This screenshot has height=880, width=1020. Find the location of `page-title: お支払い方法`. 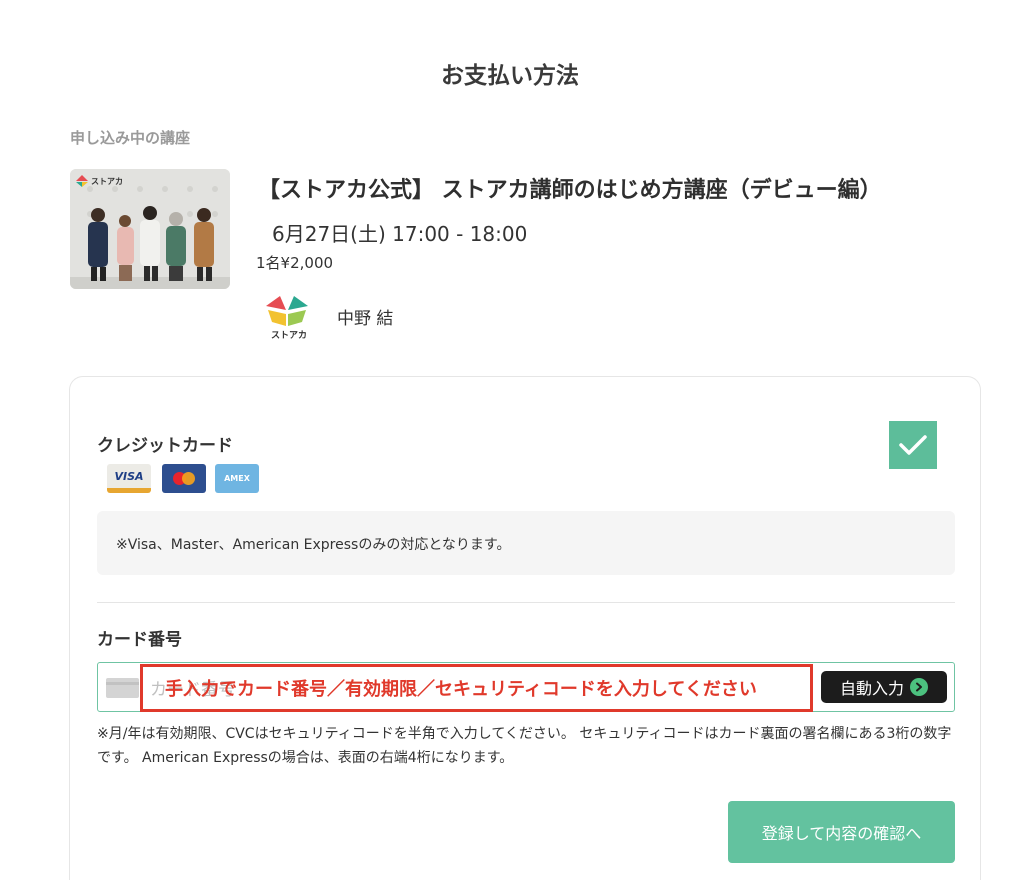

page-title: お支払い方法 is located at coordinates (510, 76).